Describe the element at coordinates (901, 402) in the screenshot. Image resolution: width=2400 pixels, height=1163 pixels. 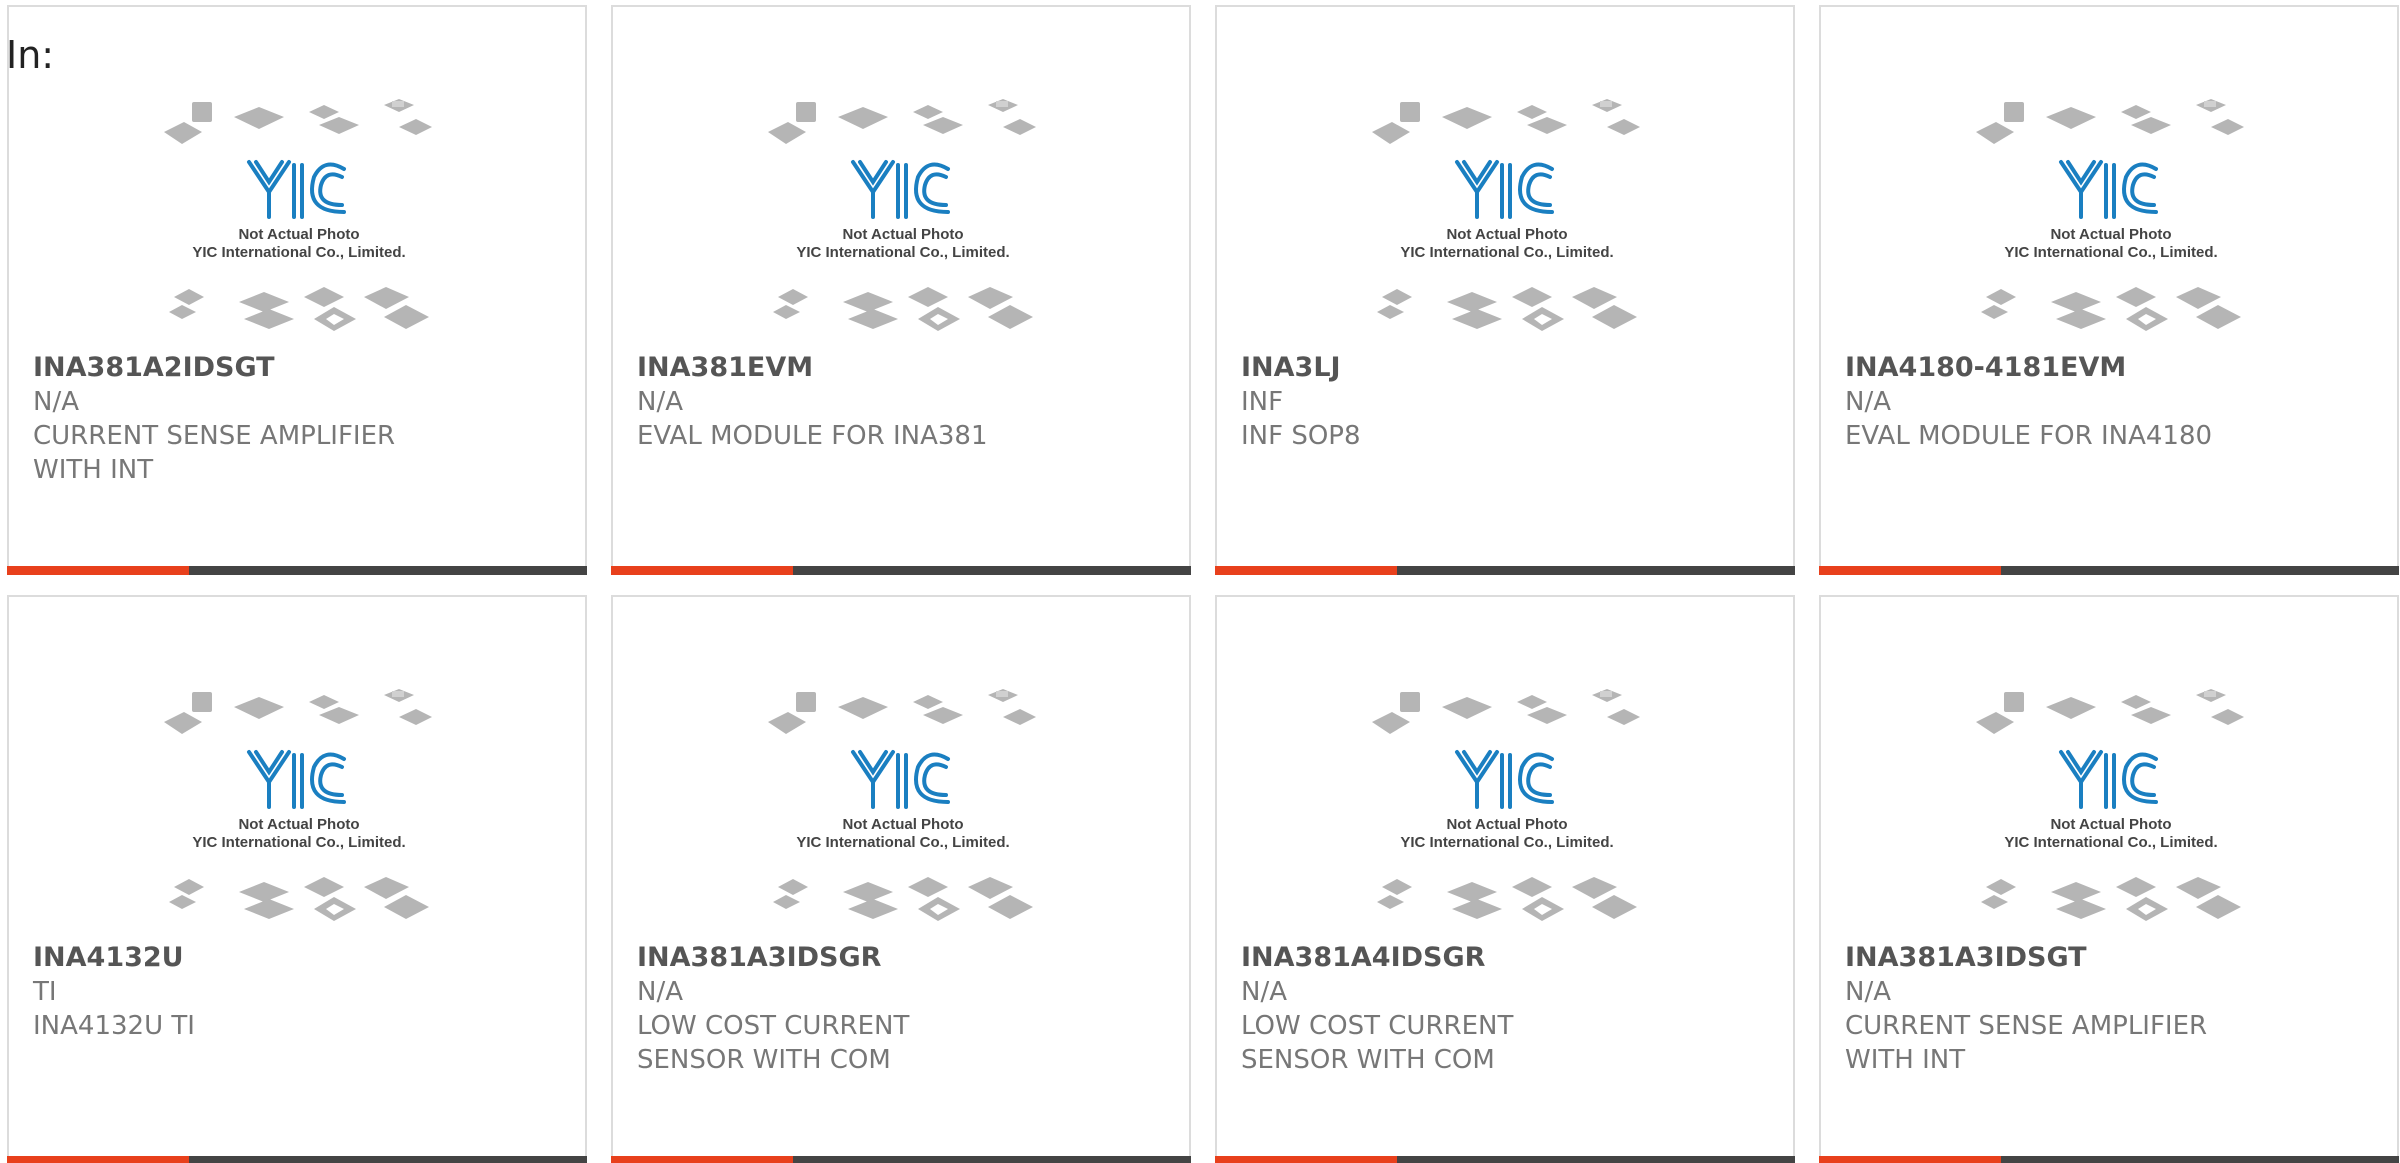
I see `product-info: INA381EVM N/A EVAL MODULE FOR INA381` at that location.